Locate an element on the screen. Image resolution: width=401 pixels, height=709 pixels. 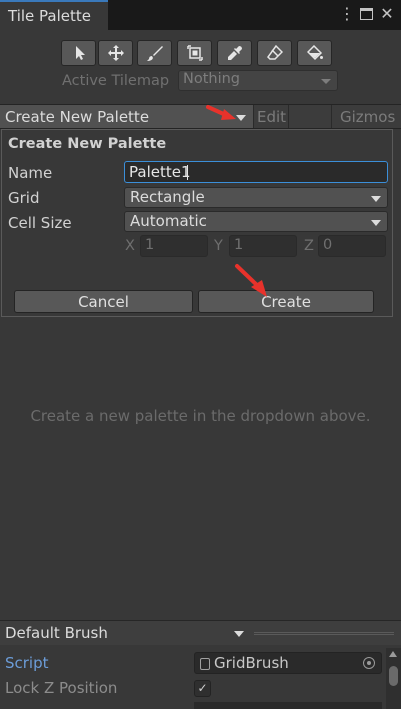
erase-tool-button is located at coordinates (274, 53).